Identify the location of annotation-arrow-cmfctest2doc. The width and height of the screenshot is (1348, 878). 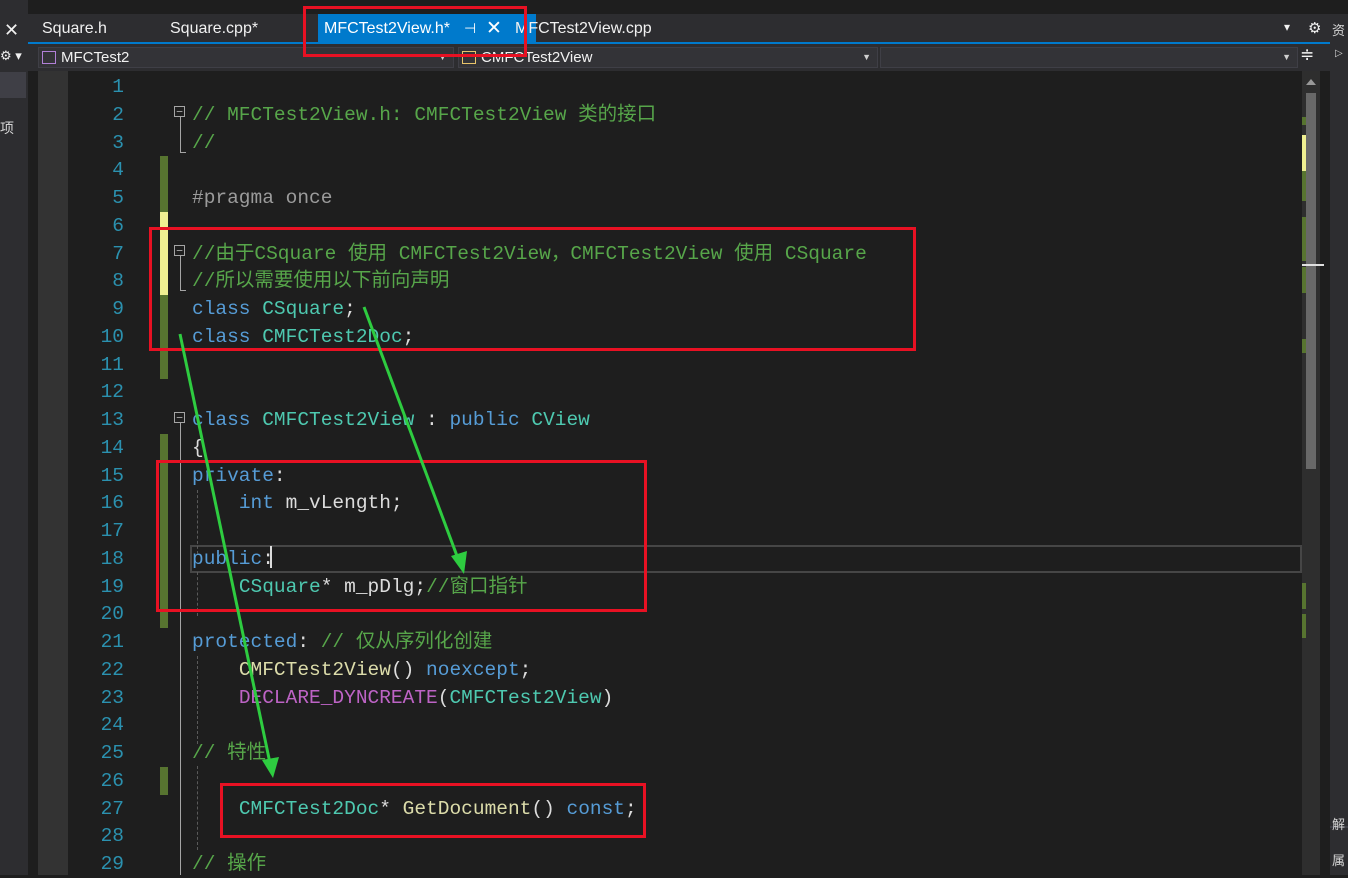
(225, 551).